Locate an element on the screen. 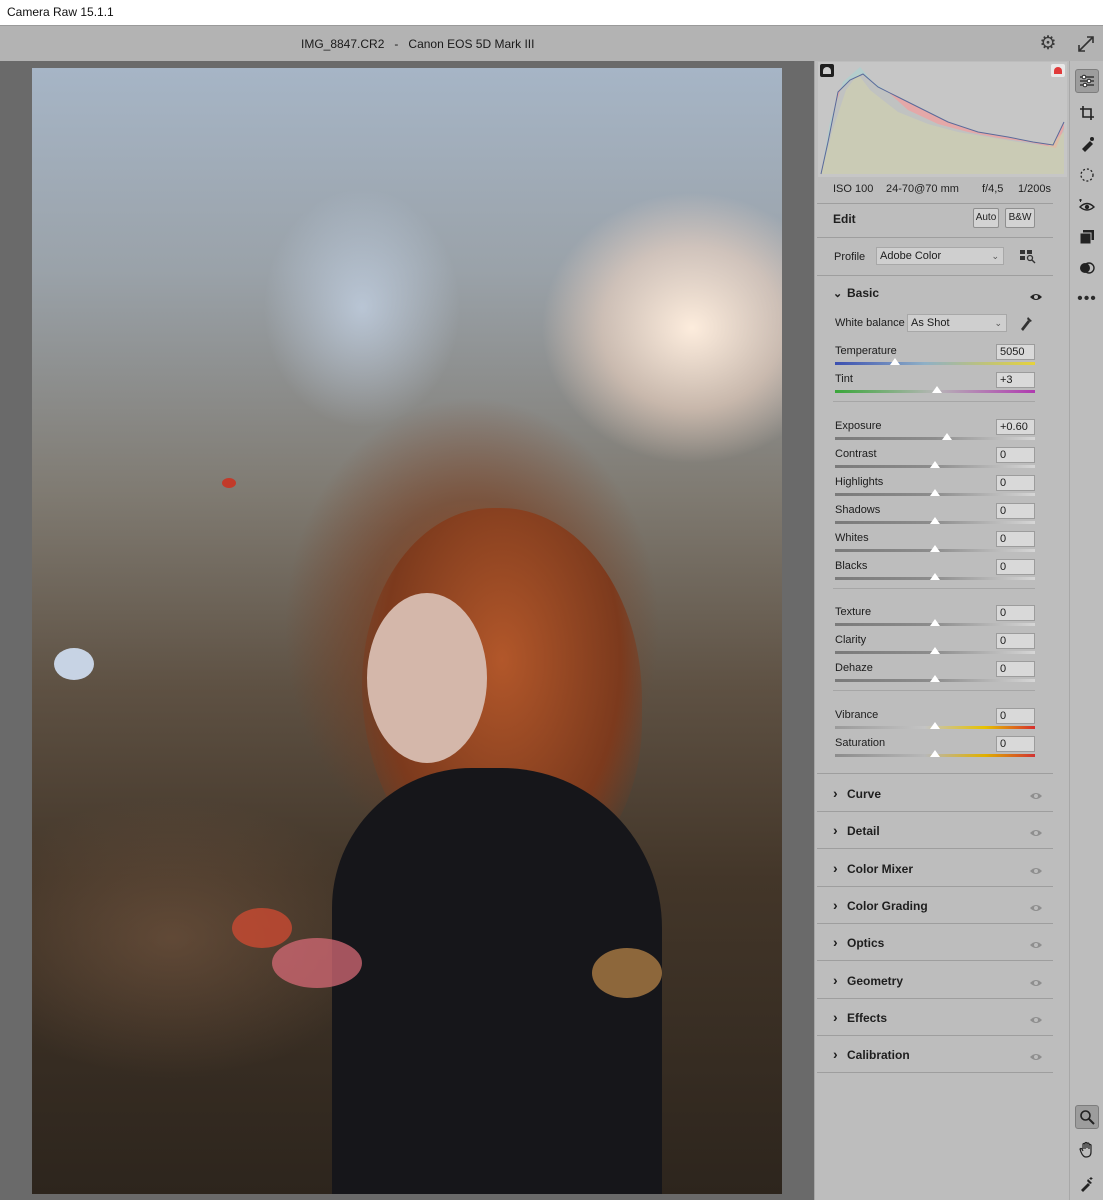  texture-slider-thumb is located at coordinates (935, 622).